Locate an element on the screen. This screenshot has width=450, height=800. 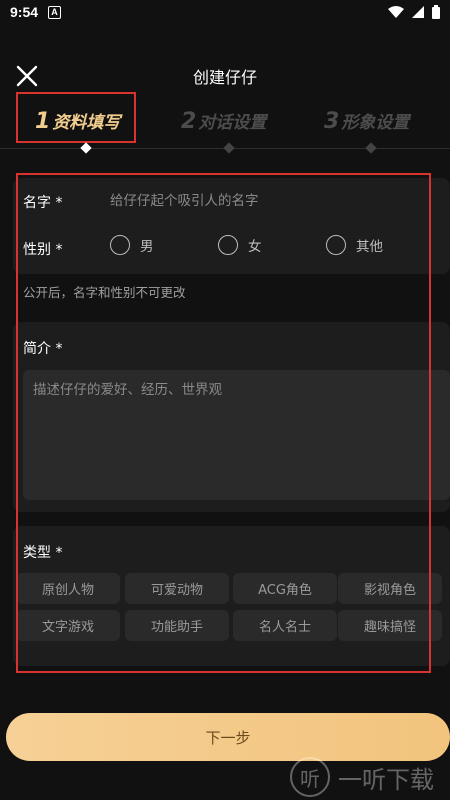
watermark-logo-icon: 听 is located at coordinates (310, 777).